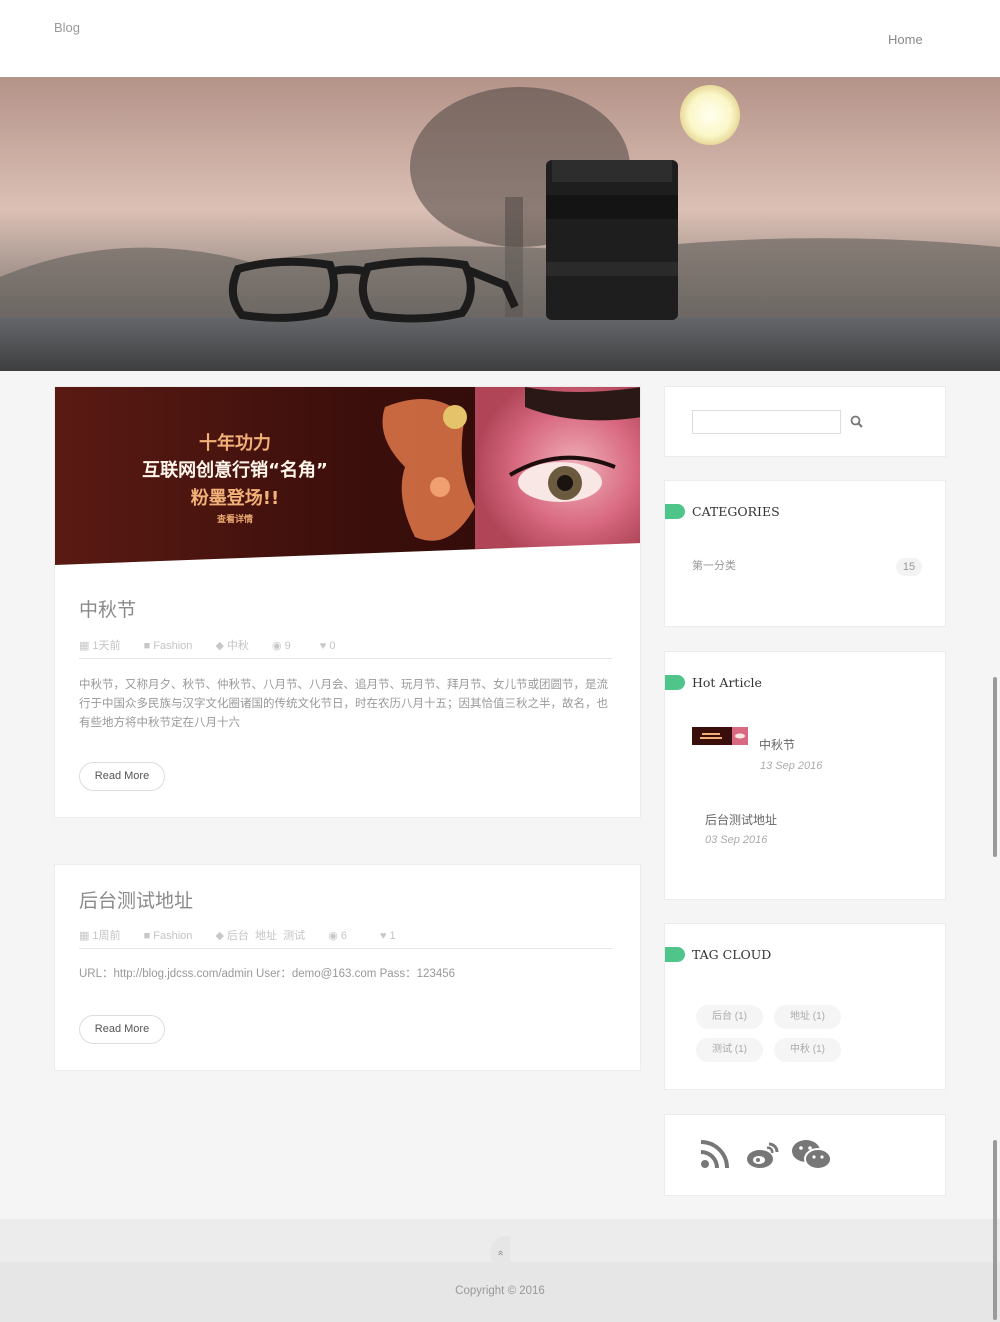 This screenshot has width=1000, height=1322. I want to click on widget-title: Hot Article, so click(727, 682).